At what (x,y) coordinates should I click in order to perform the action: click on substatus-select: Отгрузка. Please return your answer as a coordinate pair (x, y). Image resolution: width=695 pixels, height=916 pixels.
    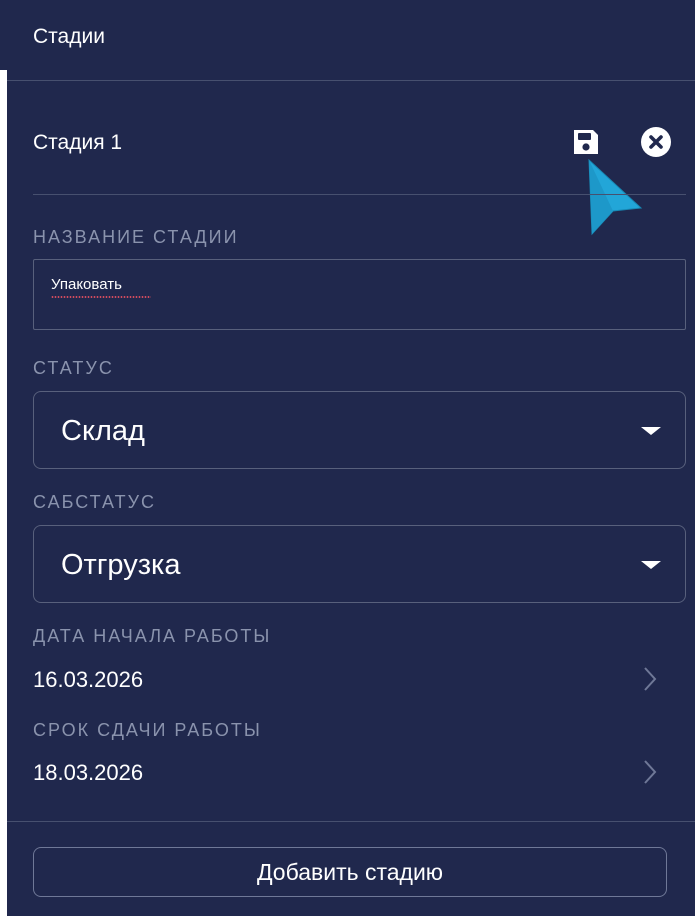
    Looking at the image, I should click on (359, 564).